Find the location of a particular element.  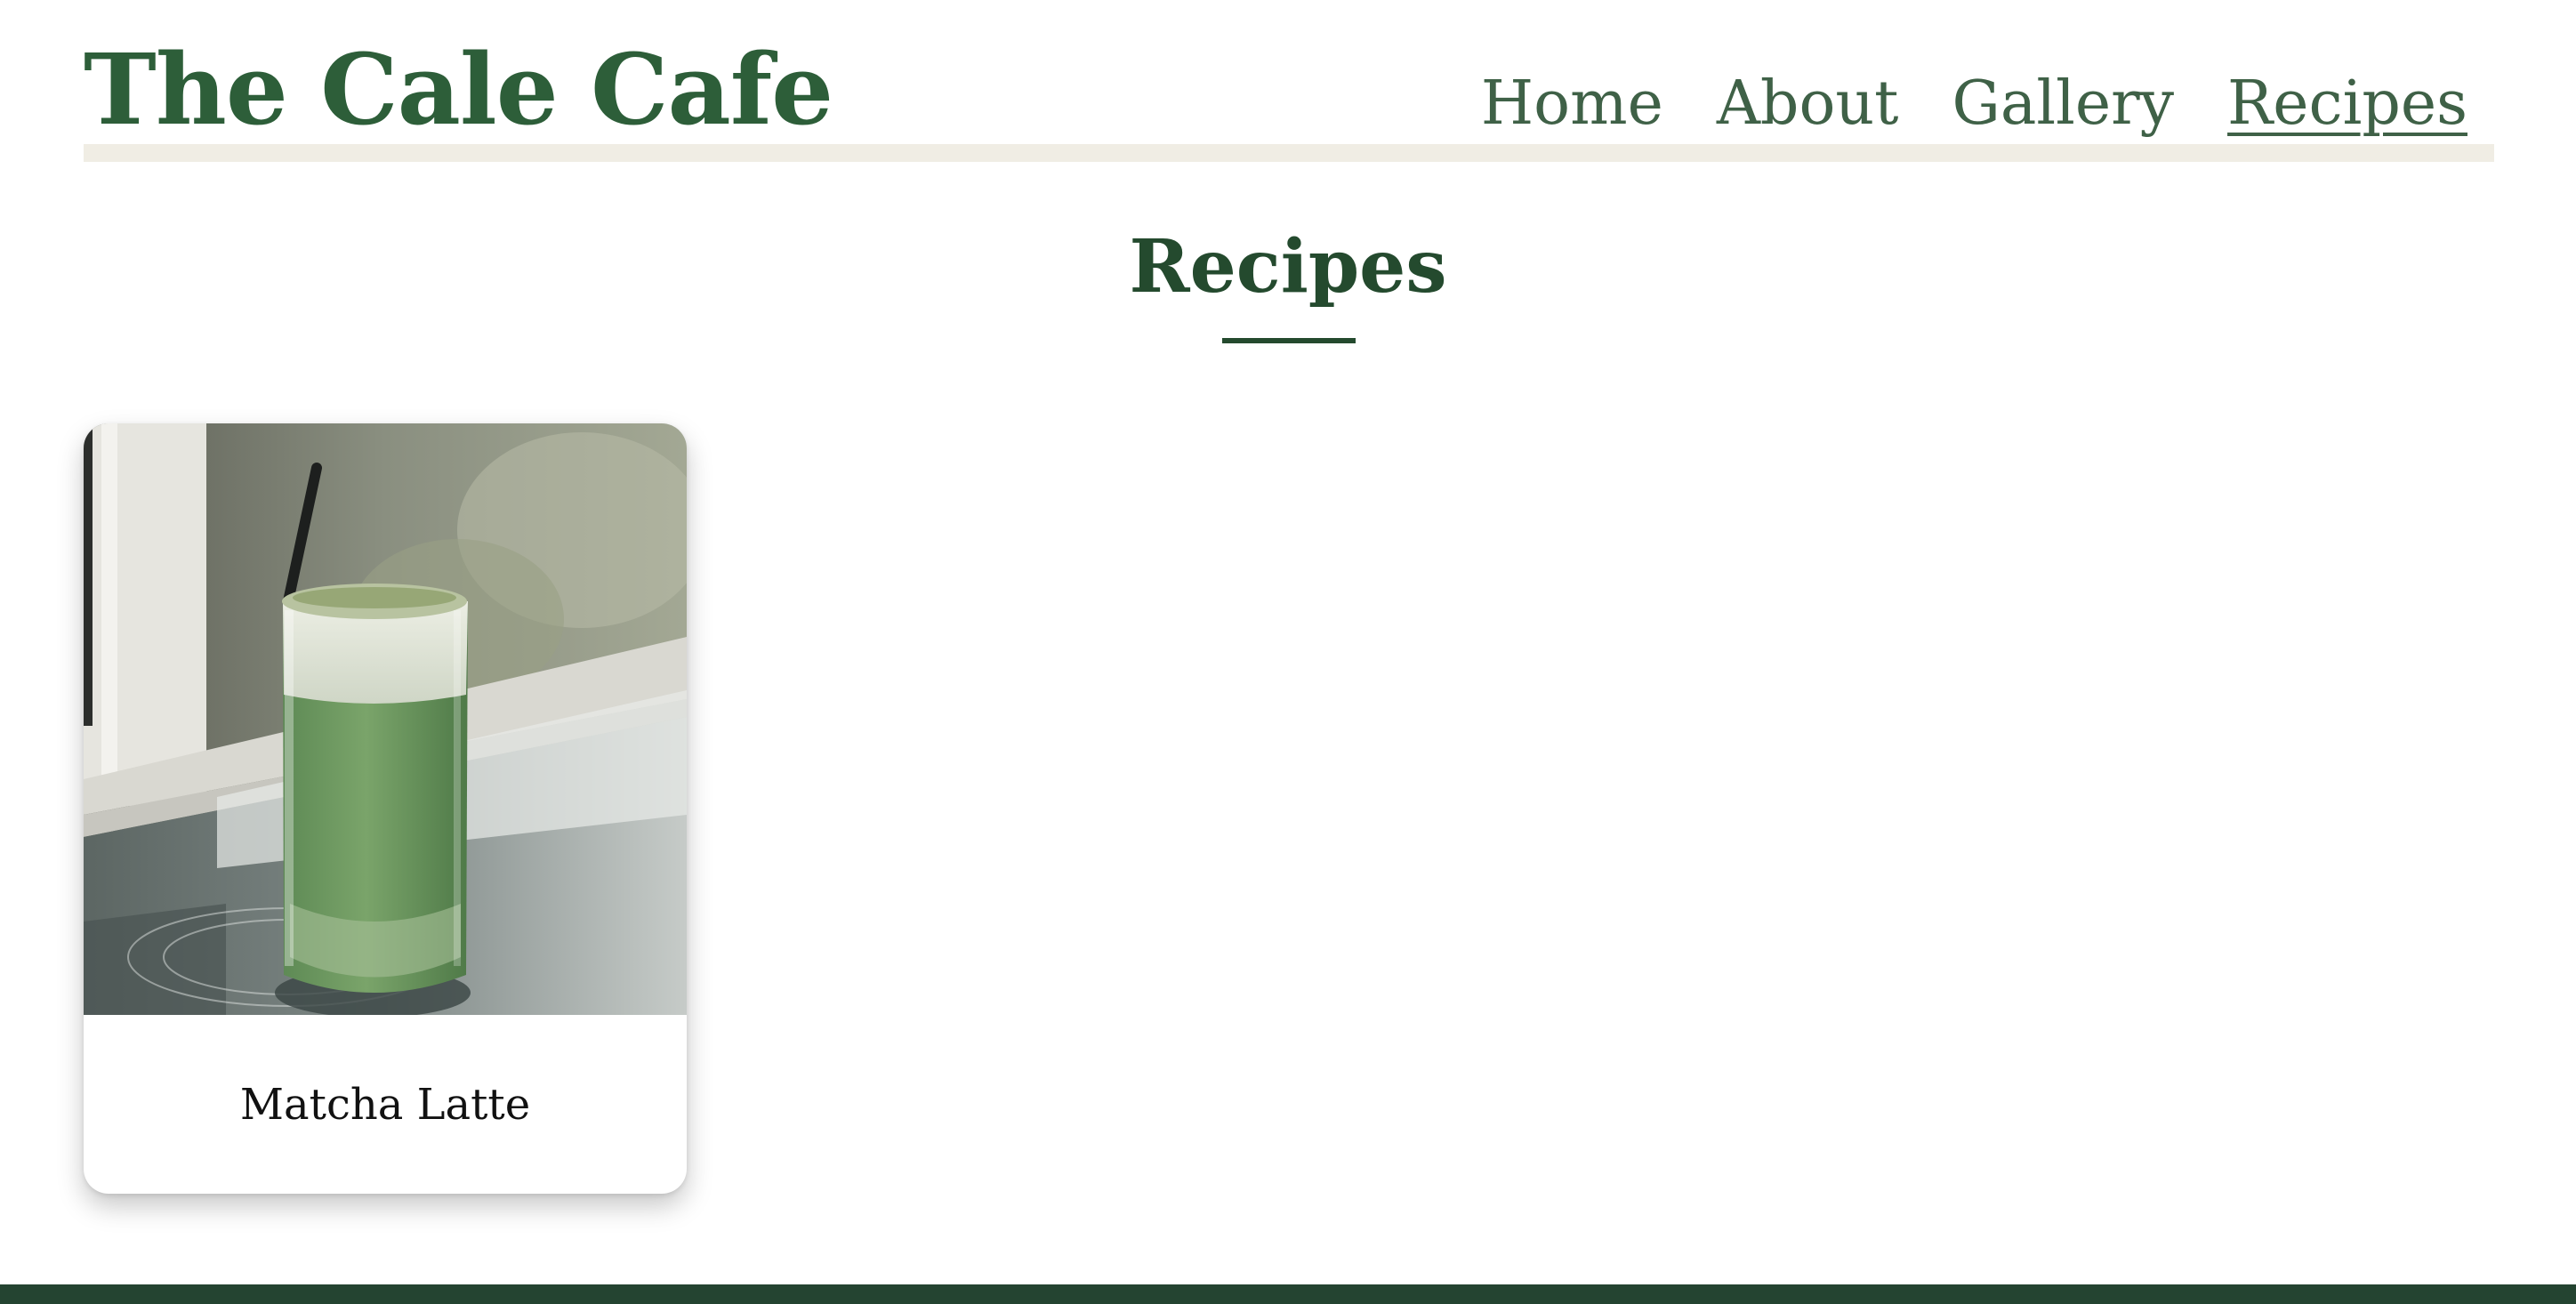

nav-about-link: About is located at coordinates (1808, 104).